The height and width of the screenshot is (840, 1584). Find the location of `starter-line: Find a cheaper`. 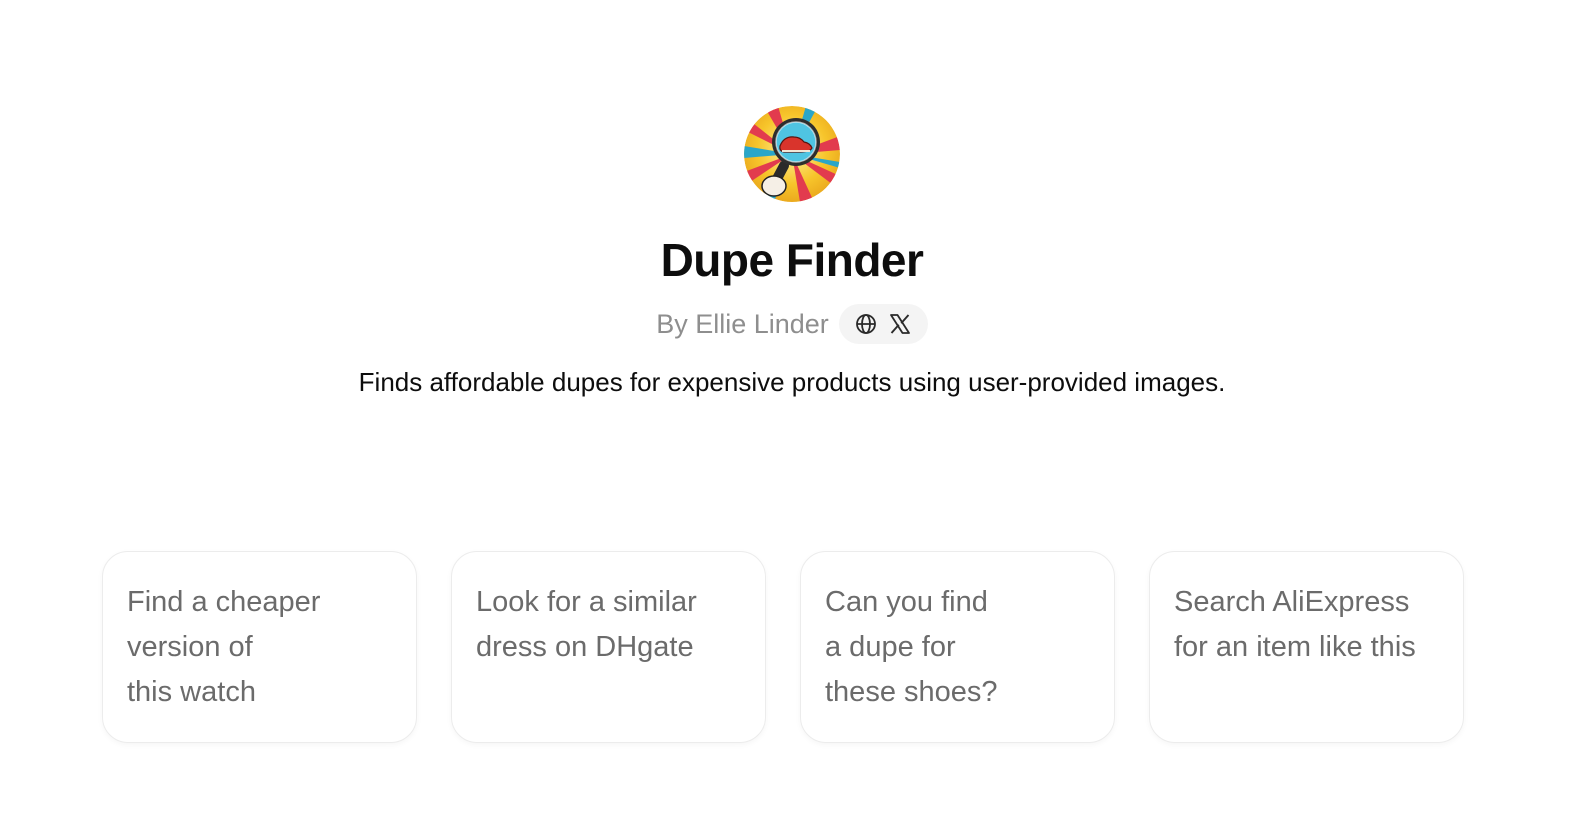

starter-line: Find a cheaper is located at coordinates (224, 602).